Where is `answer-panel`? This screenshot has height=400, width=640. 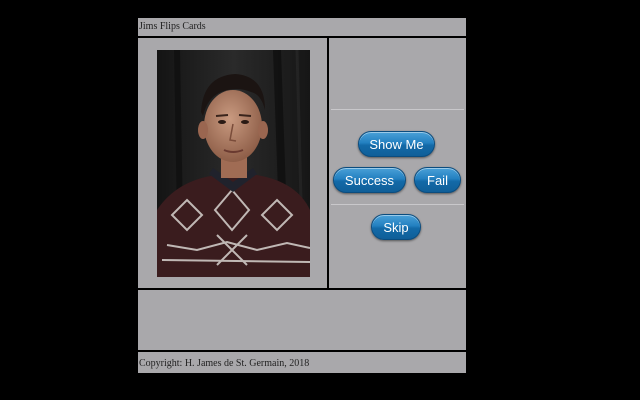
answer-panel is located at coordinates (302, 320).